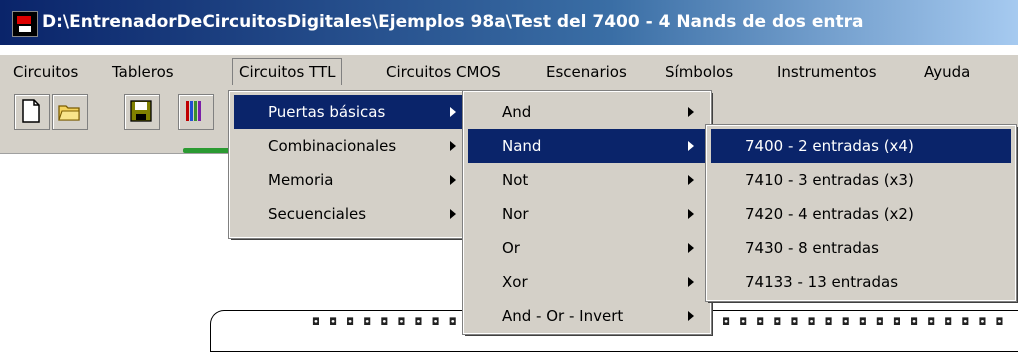 The width and height of the screenshot is (1018, 352). What do you see at coordinates (587, 146) in the screenshot?
I see `menu-item-nand: Nand` at bounding box center [587, 146].